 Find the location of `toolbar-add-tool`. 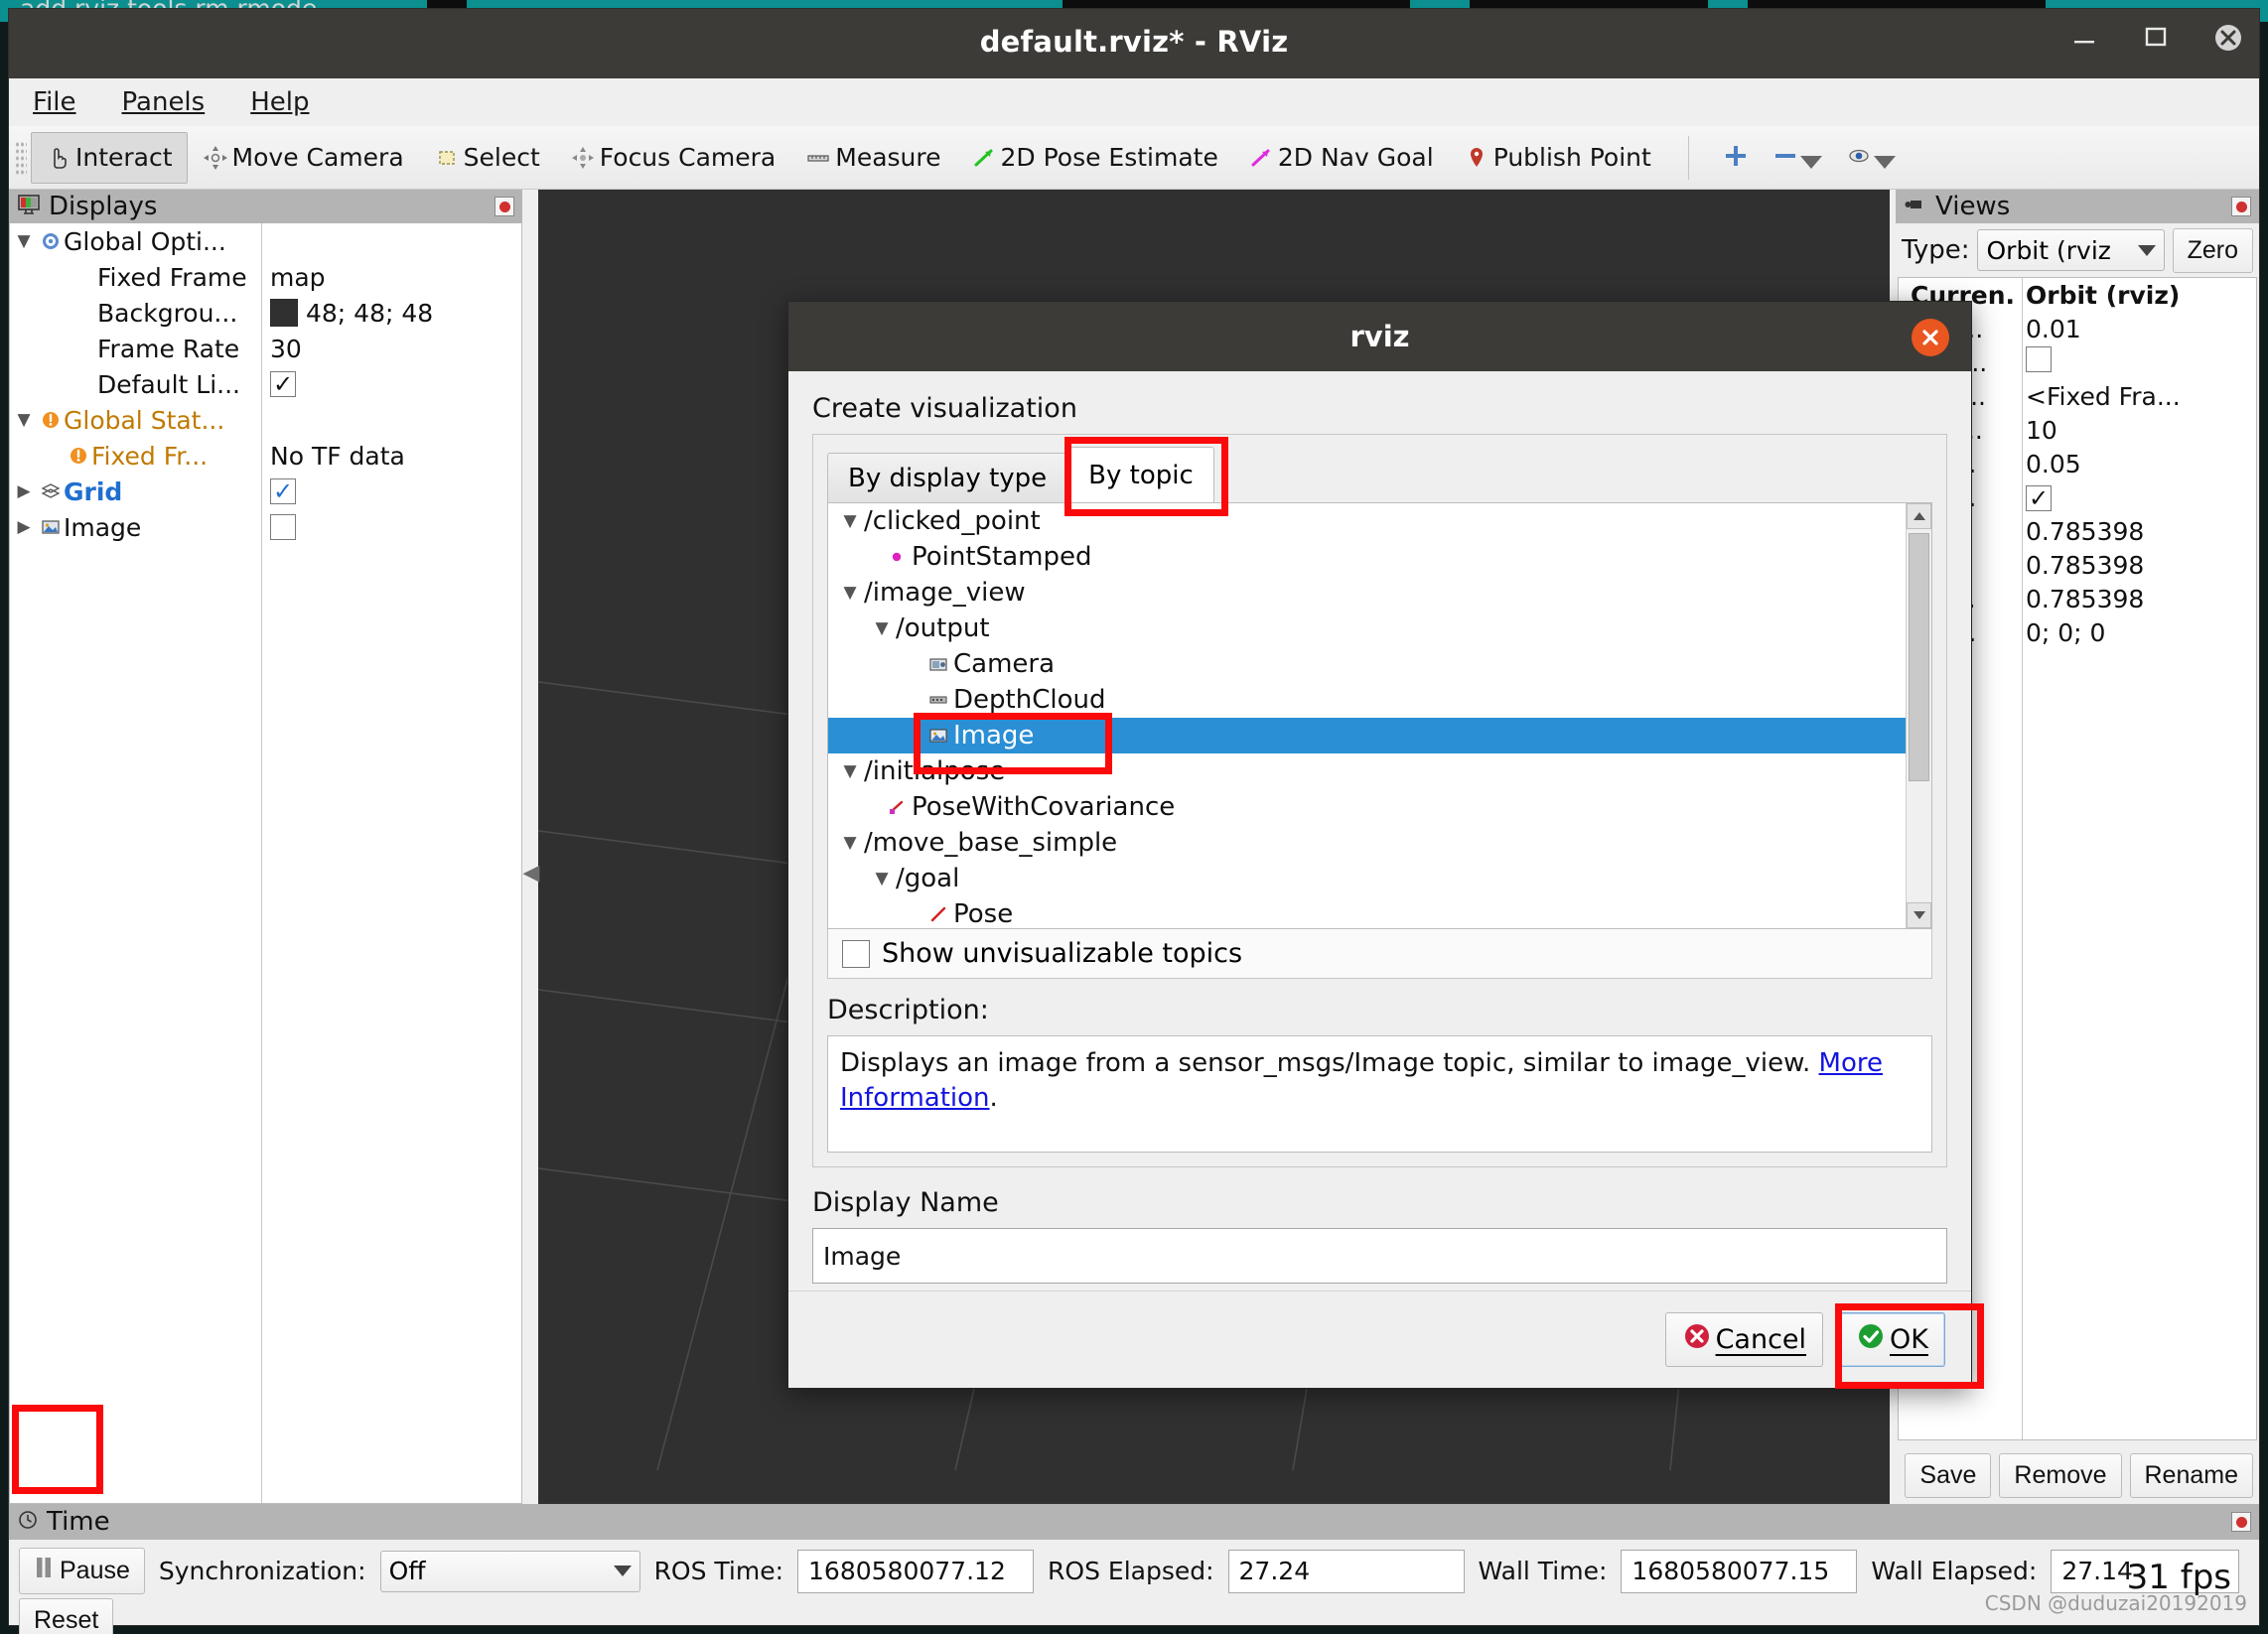

toolbar-add-tool is located at coordinates (1736, 158).